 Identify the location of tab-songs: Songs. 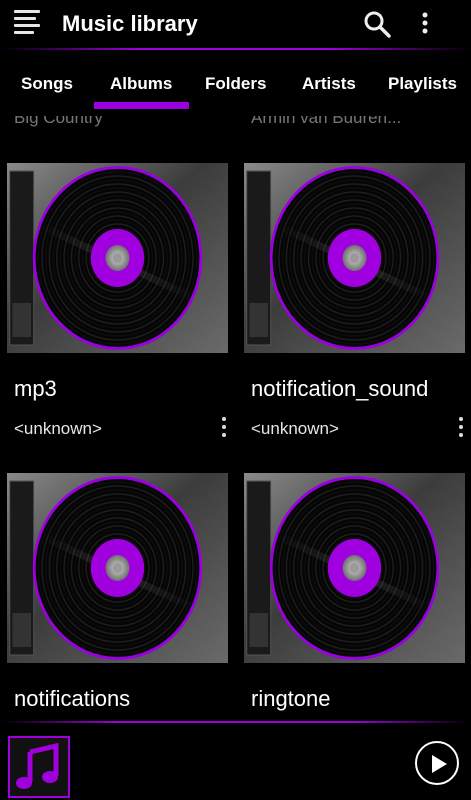
(47, 84).